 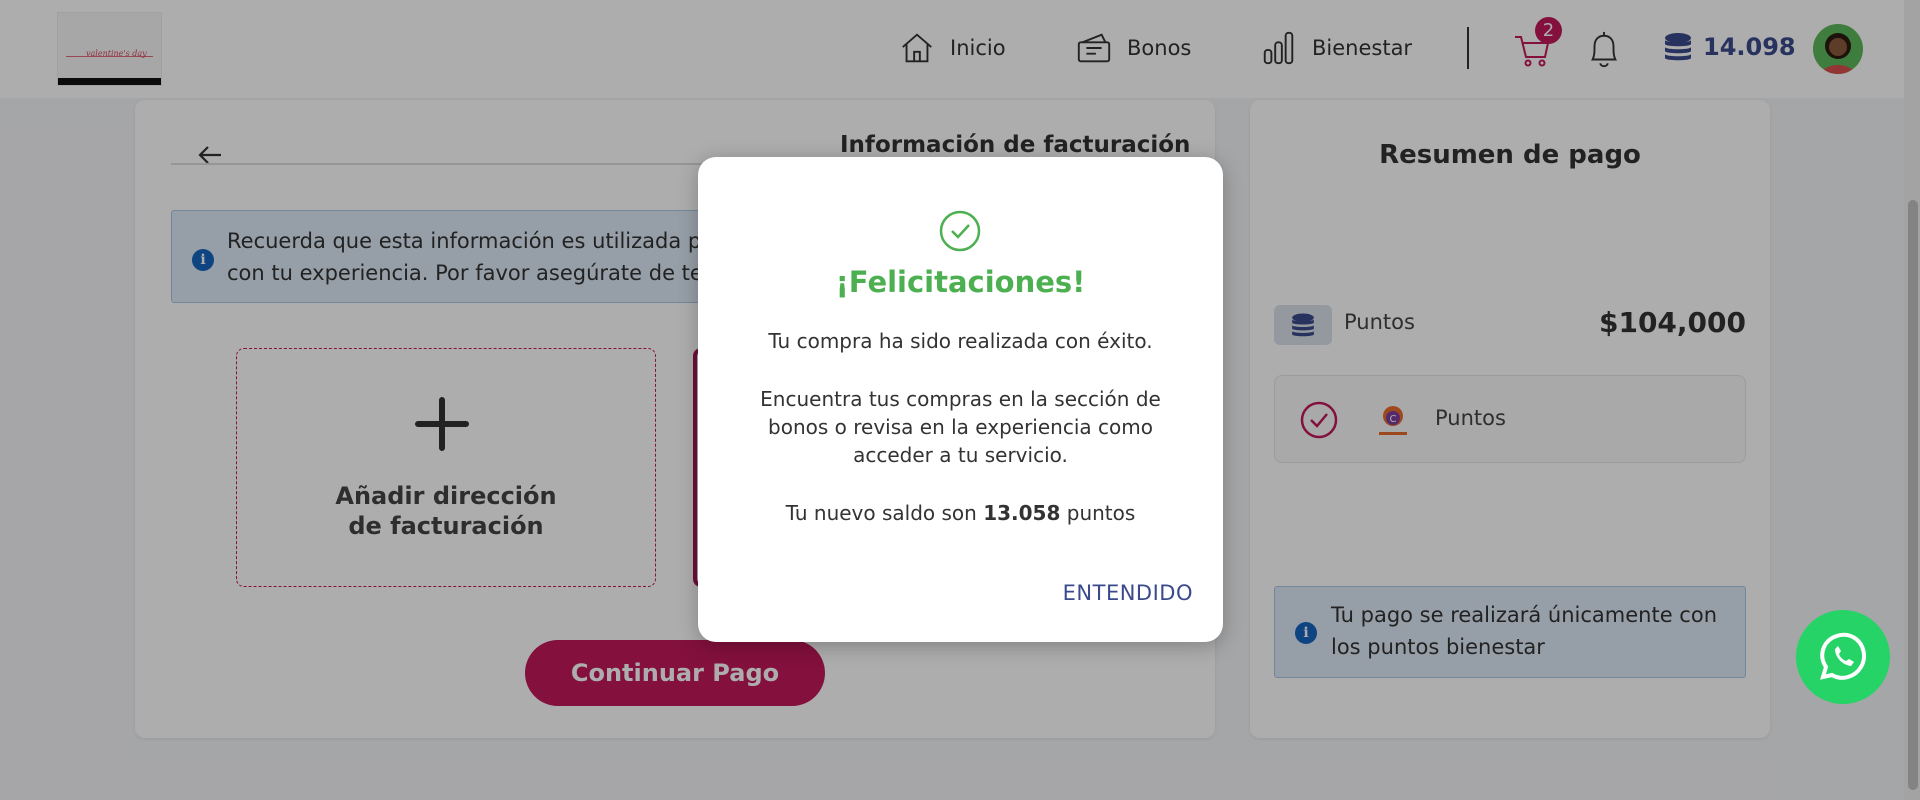 I want to click on modal-message: Tu compra ha sido realizada con éxito., so click(x=960, y=341).